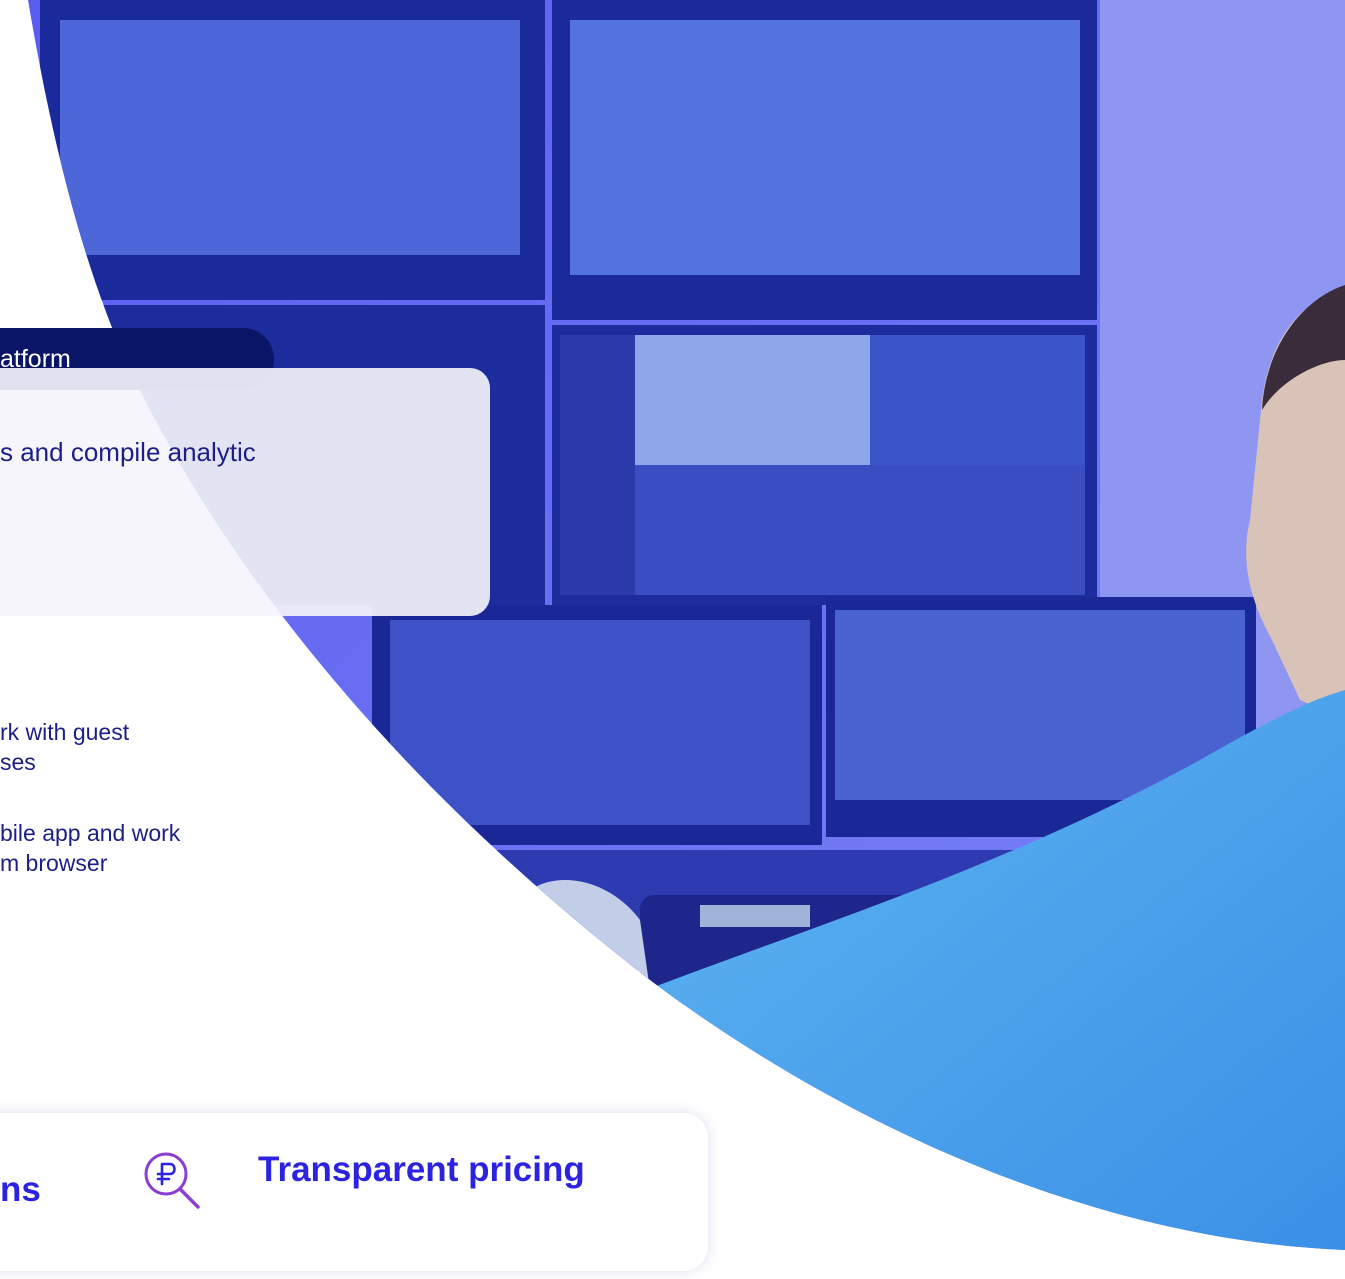 The height and width of the screenshot is (1279, 1345). What do you see at coordinates (421, 1169) in the screenshot?
I see `pricing-heading: Transparent pricing` at bounding box center [421, 1169].